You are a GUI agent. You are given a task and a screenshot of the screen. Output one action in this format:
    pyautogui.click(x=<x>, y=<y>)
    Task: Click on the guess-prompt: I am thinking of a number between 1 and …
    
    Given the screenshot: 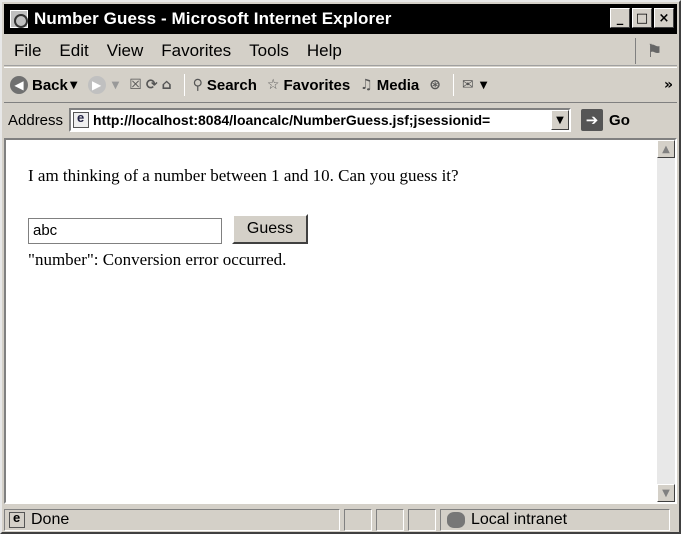 What is the action you would take?
    pyautogui.click(x=243, y=175)
    